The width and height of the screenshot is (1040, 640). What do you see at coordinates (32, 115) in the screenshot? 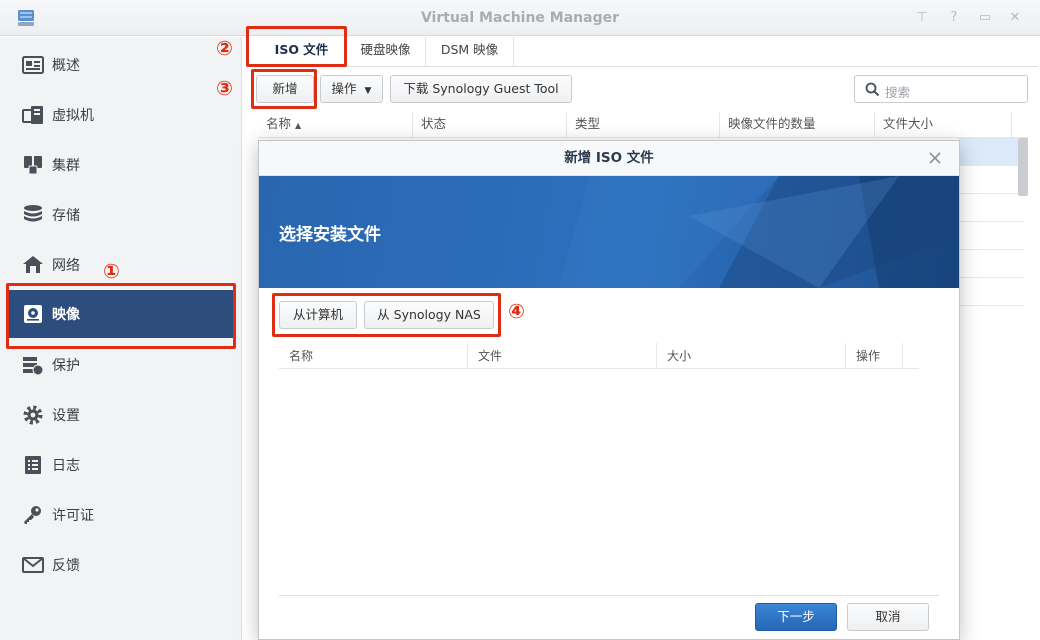
I see `vm-icon` at bounding box center [32, 115].